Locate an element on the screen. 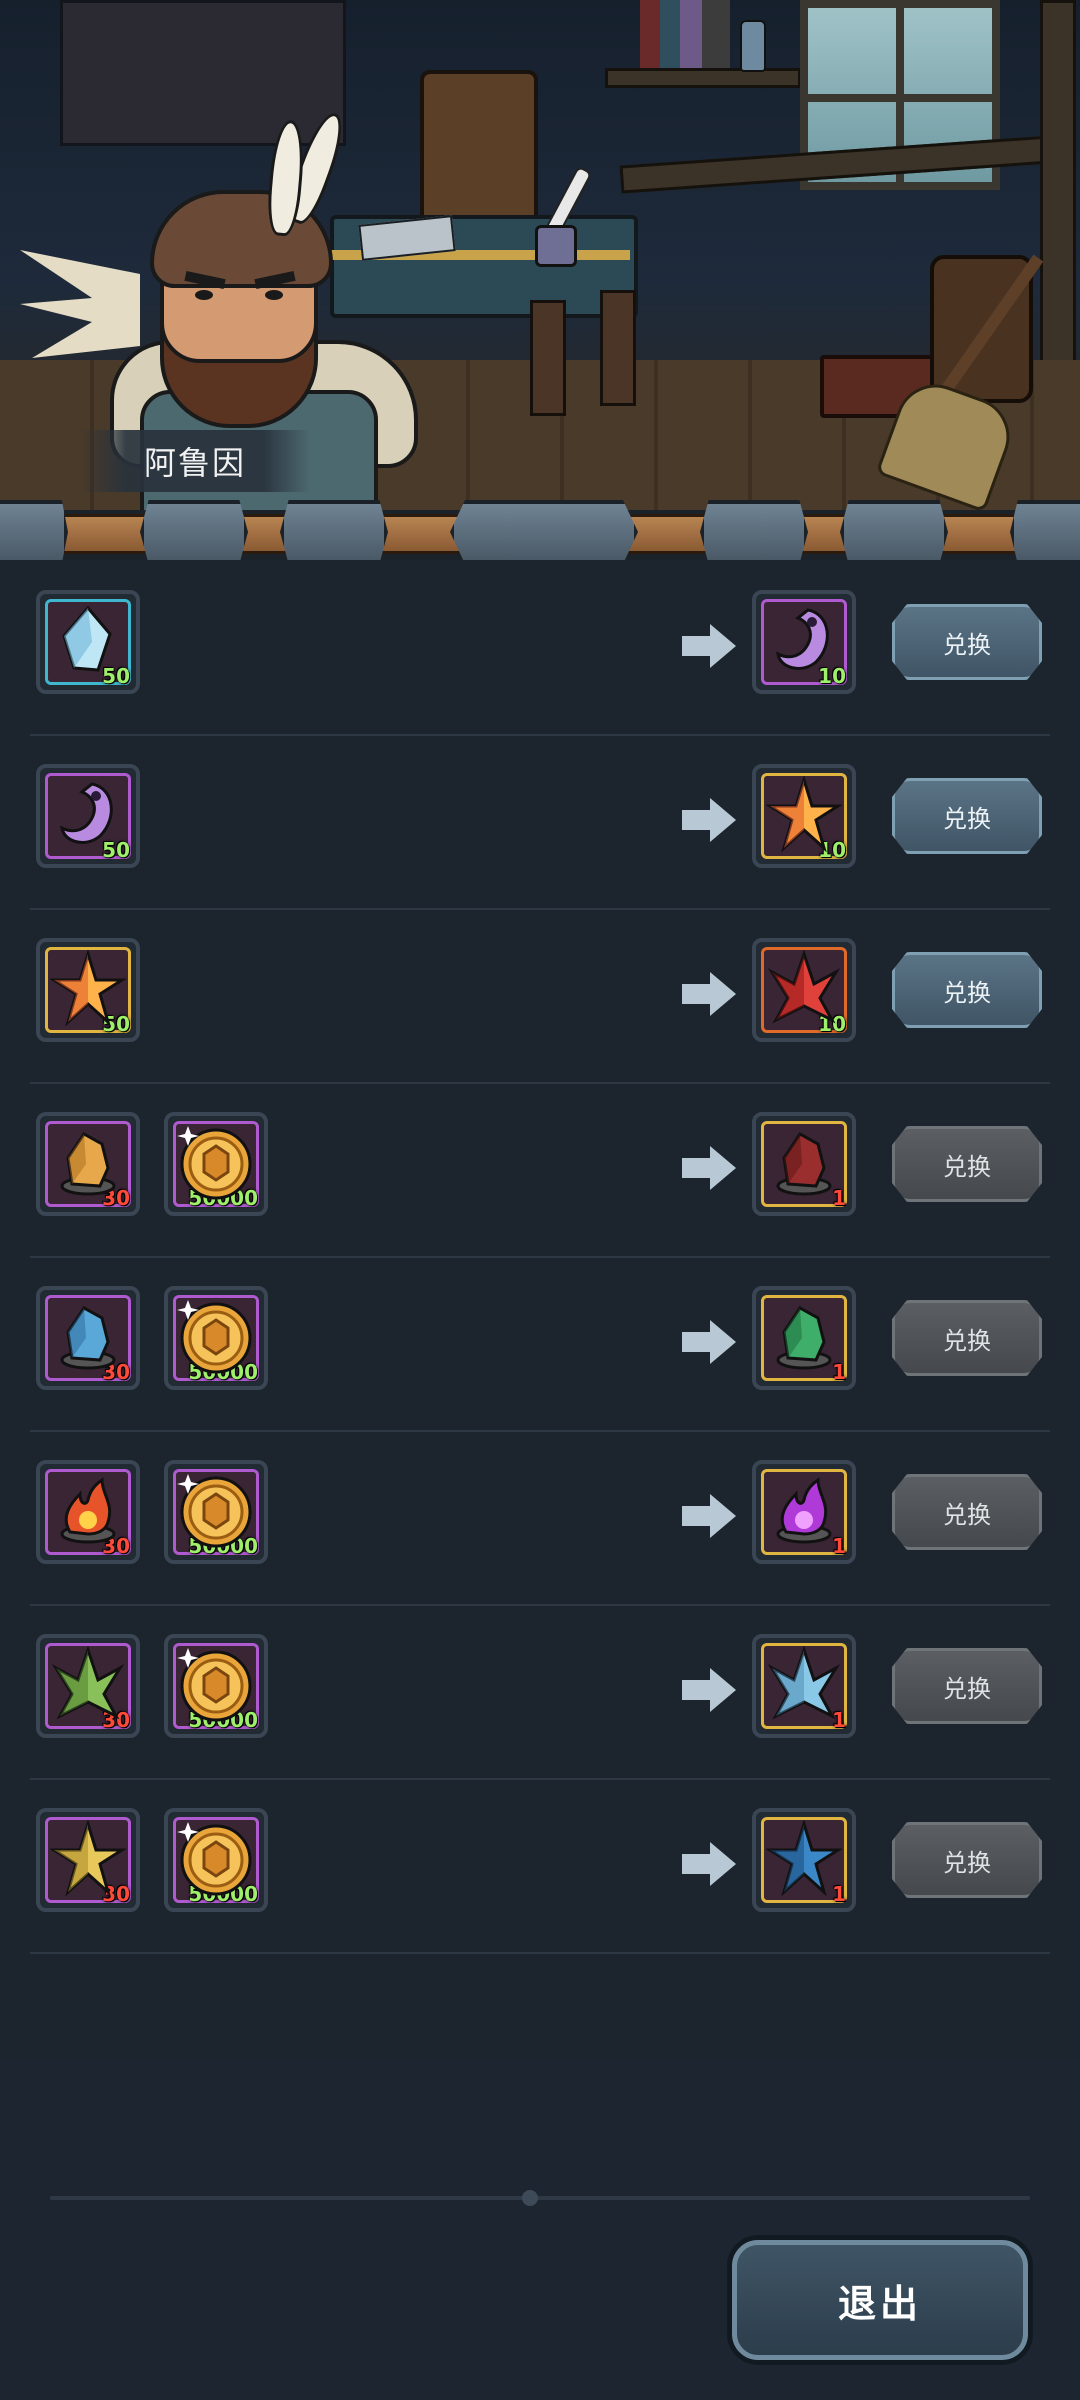  fire-ore-slot: 30 is located at coordinates (88, 1512).